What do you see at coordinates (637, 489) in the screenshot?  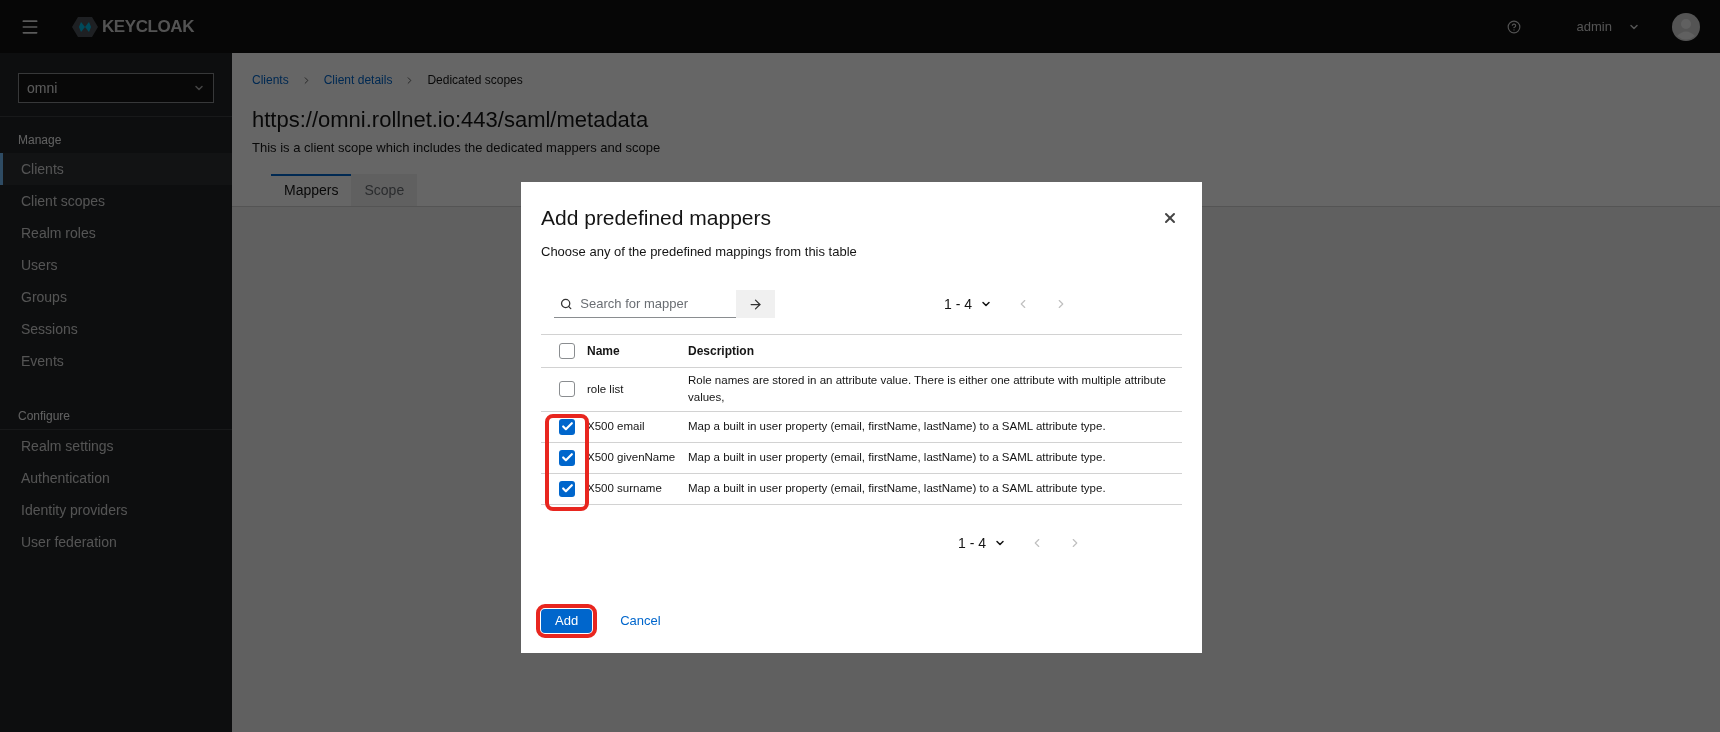 I see `table-cell: X500 surname` at bounding box center [637, 489].